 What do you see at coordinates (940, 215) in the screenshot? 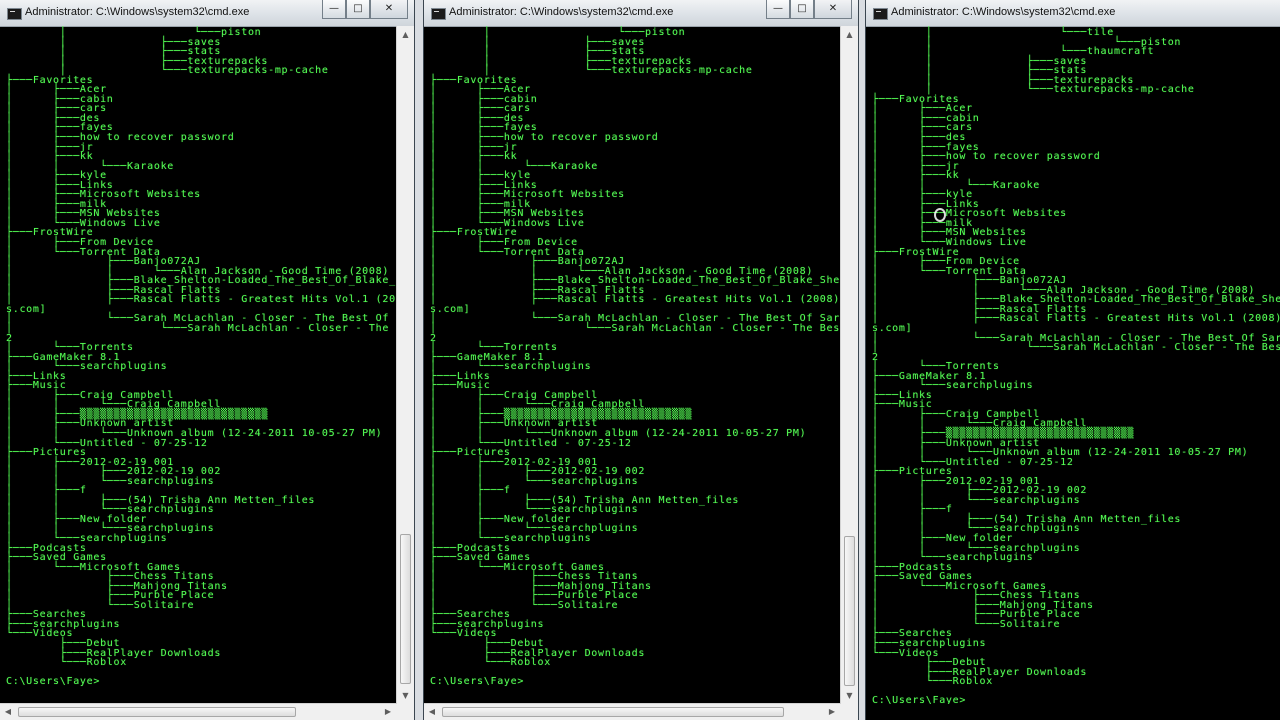
I see `mouse-cursor-icon` at bounding box center [940, 215].